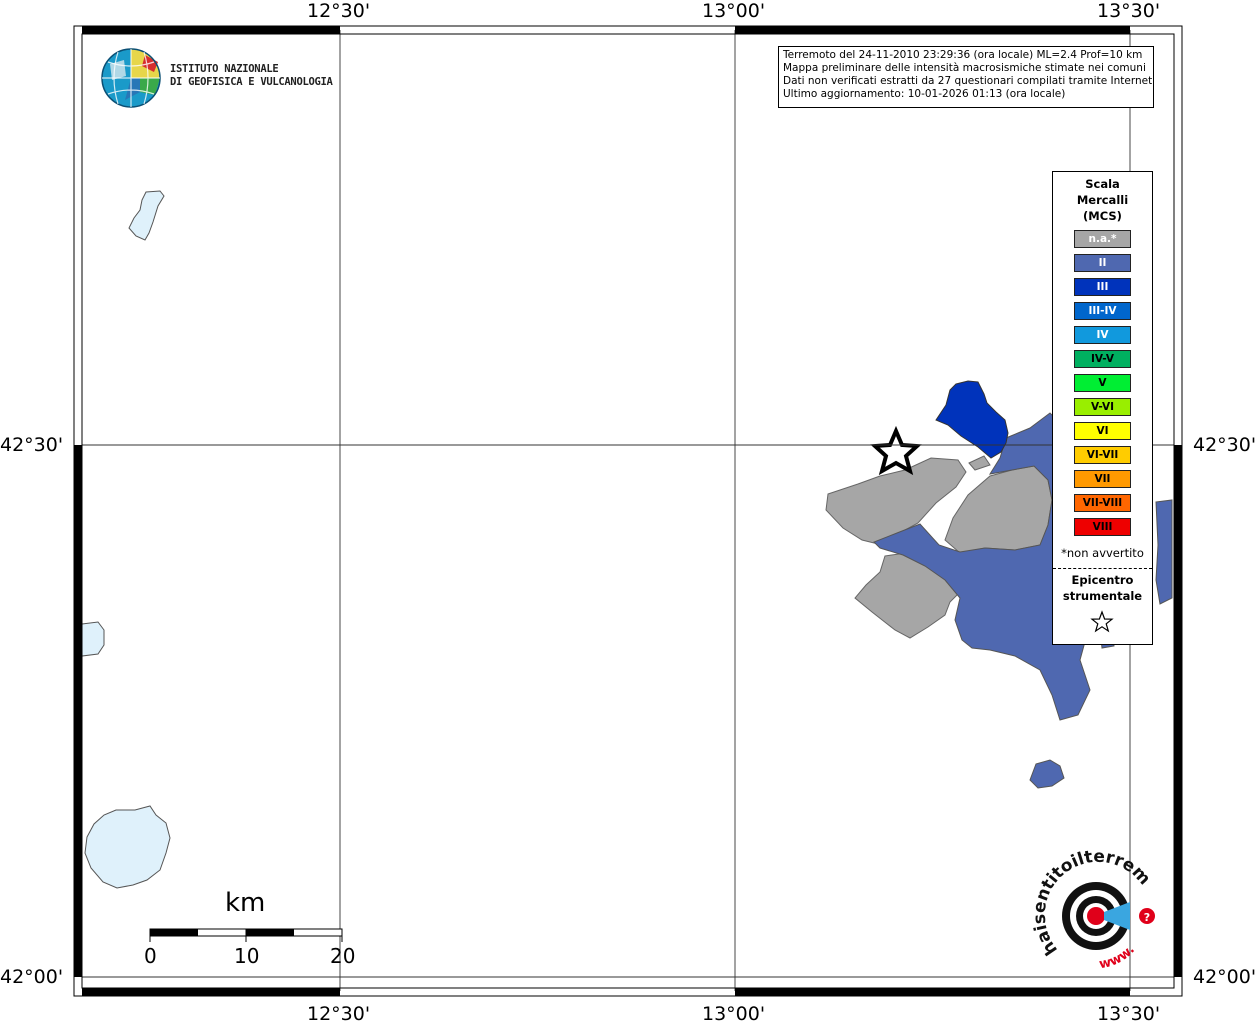 Image resolution: width=1255 pixels, height=1025 pixels. I want to click on ingv-line2: DI GEOFISICA E VULCANOLOGIA, so click(251, 82).